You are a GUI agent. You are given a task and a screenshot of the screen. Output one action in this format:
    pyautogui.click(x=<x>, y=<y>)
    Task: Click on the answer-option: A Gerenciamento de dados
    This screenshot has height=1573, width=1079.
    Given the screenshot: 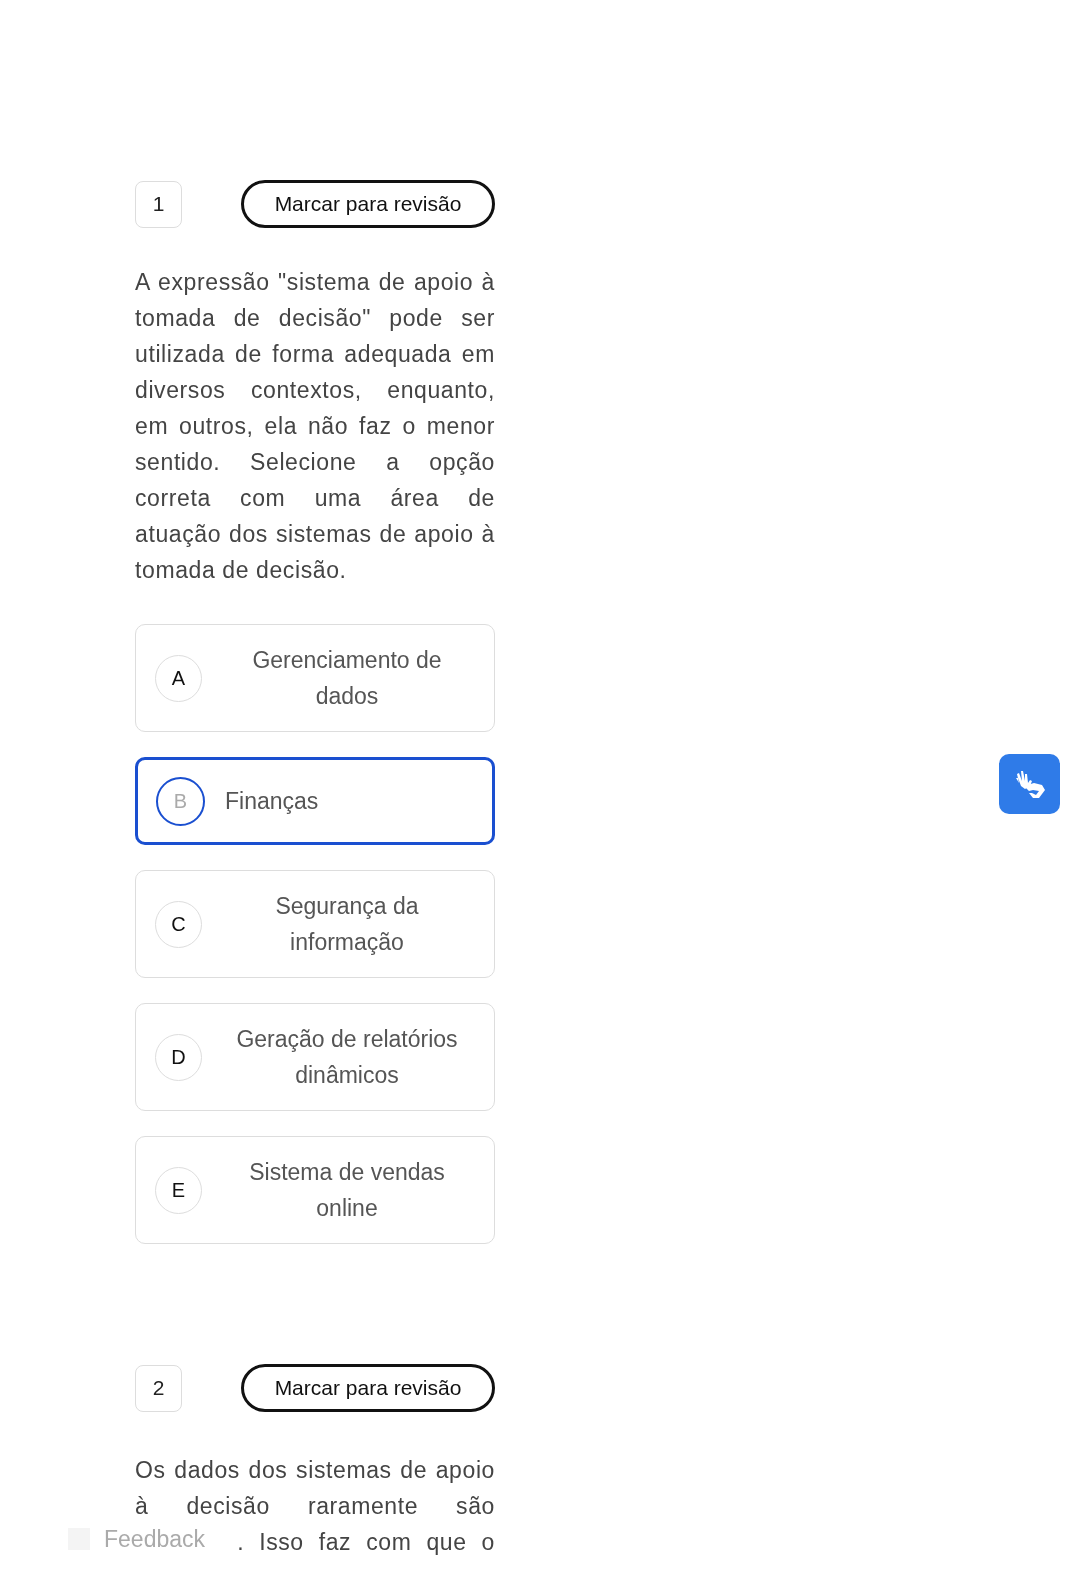 What is the action you would take?
    pyautogui.click(x=315, y=678)
    